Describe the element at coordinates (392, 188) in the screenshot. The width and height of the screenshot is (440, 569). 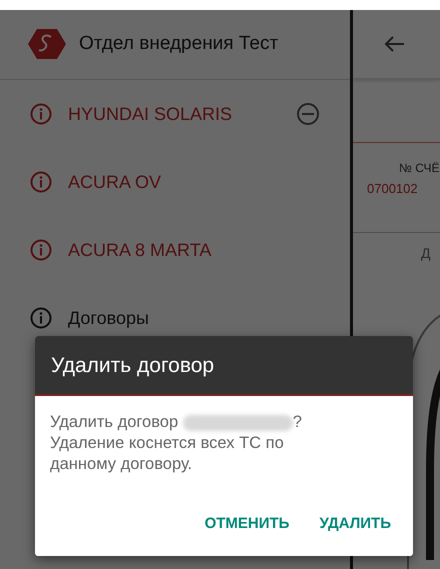
I see `field-value: 0700102` at that location.